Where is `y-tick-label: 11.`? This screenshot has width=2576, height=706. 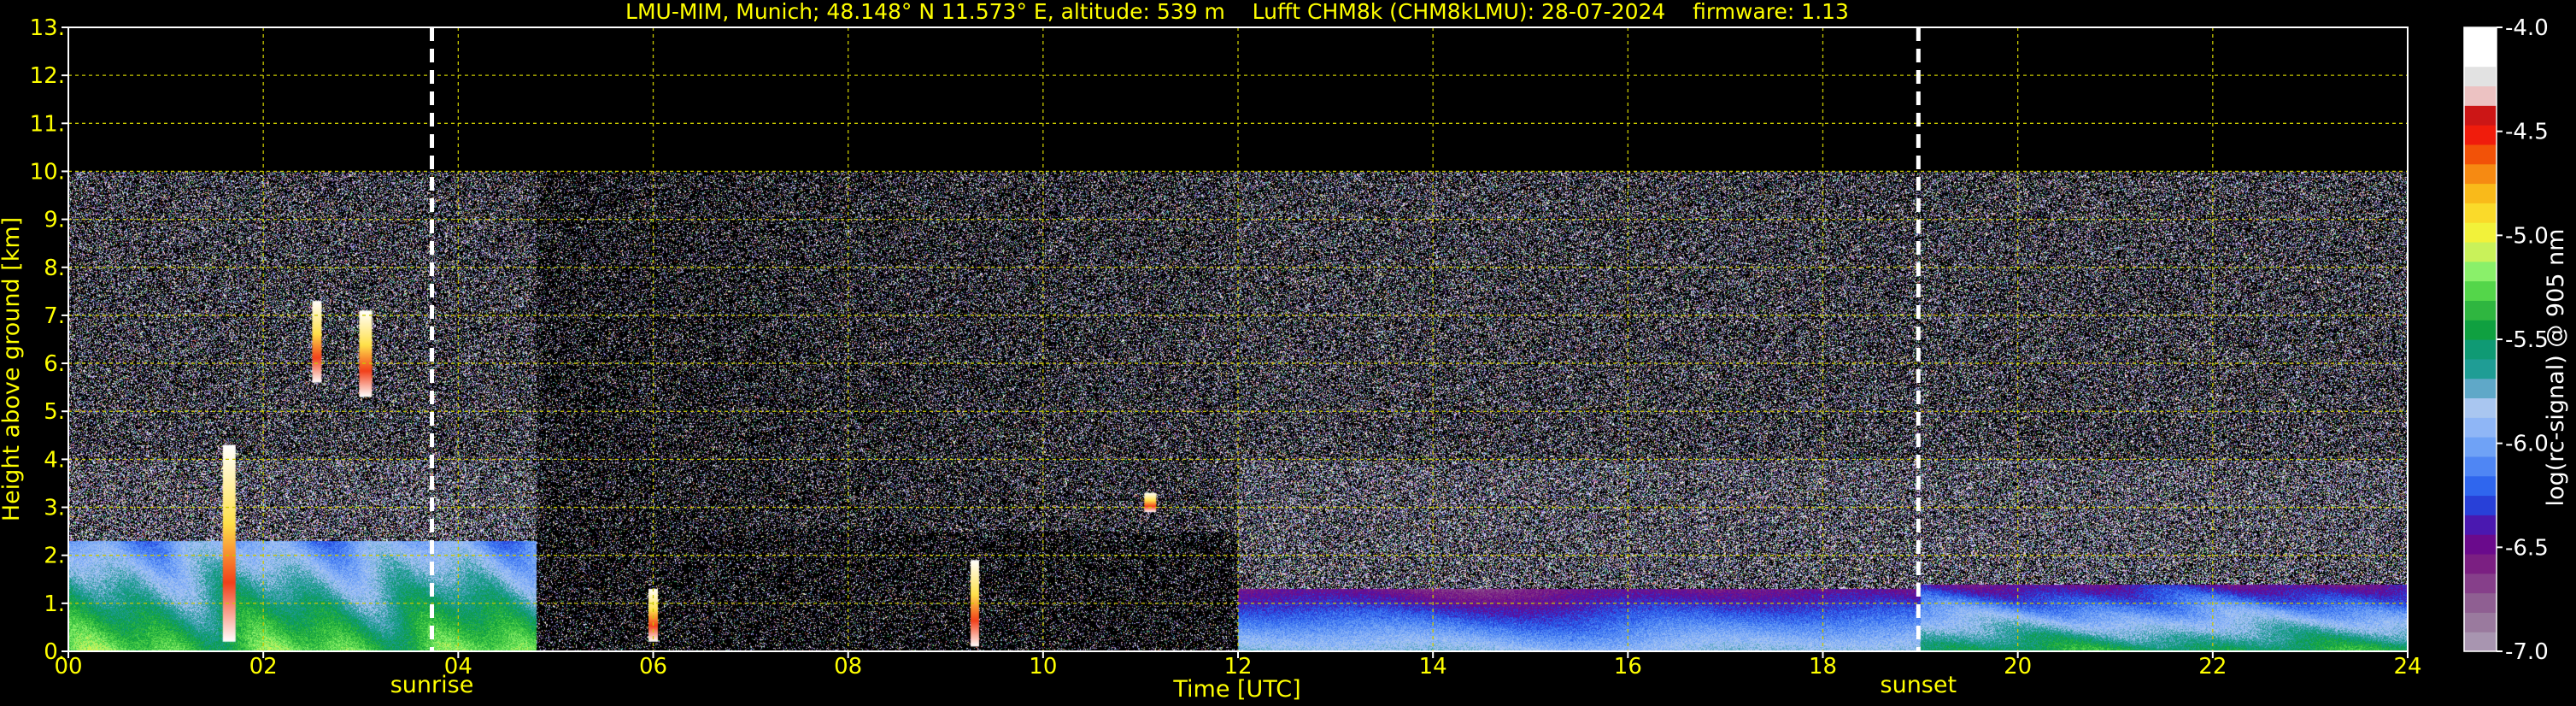
y-tick-label: 11. is located at coordinates (47, 124).